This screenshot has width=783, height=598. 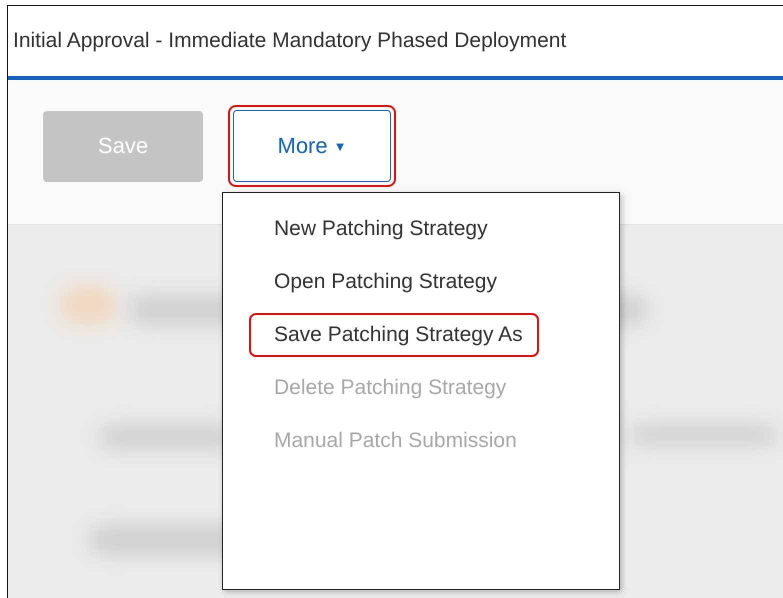 I want to click on more-button: More ▼, so click(x=312, y=146).